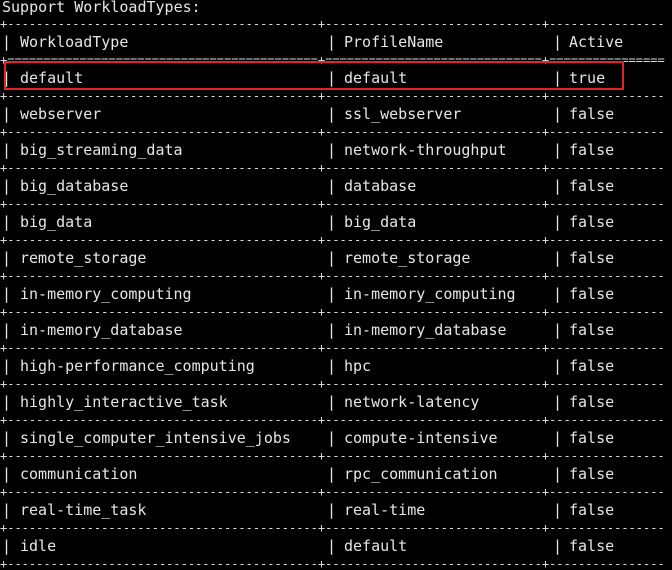 The height and width of the screenshot is (570, 672). Describe the element at coordinates (407, 258) in the screenshot. I see `cell-profile-name: remote_storage` at that location.